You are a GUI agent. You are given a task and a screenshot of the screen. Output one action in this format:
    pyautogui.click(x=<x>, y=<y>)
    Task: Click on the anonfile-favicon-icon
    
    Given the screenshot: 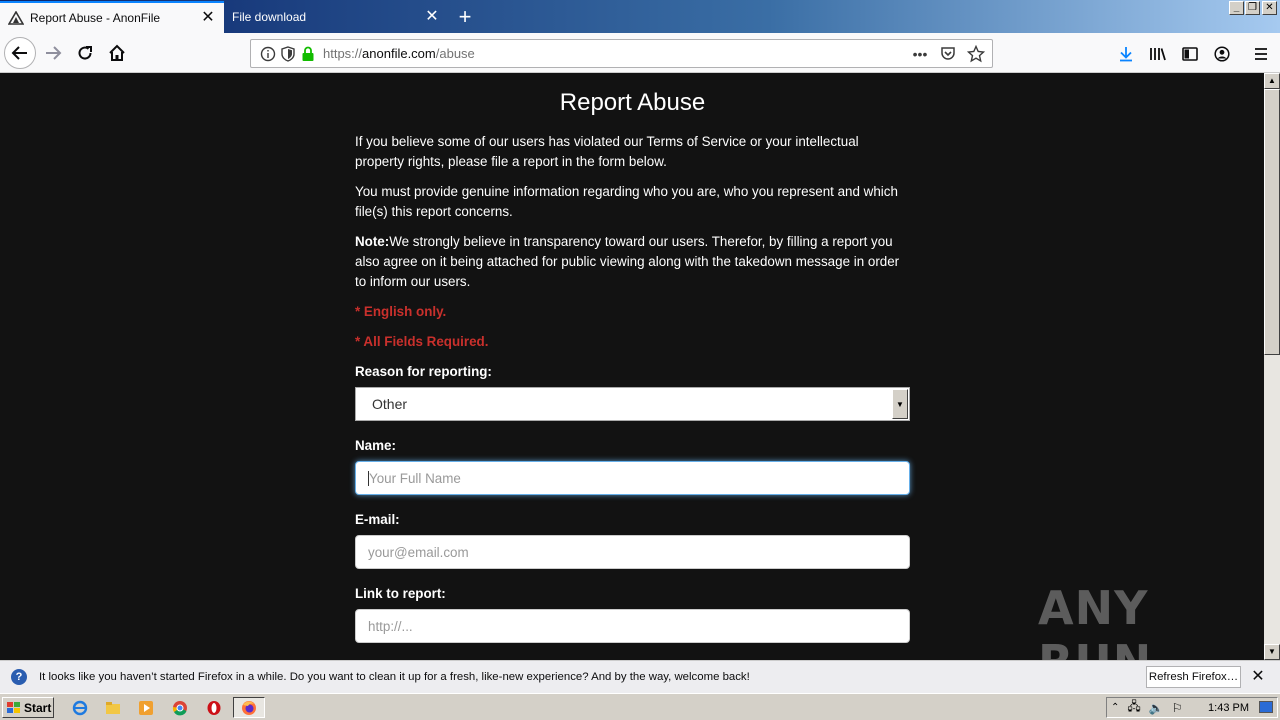 What is the action you would take?
    pyautogui.click(x=16, y=18)
    